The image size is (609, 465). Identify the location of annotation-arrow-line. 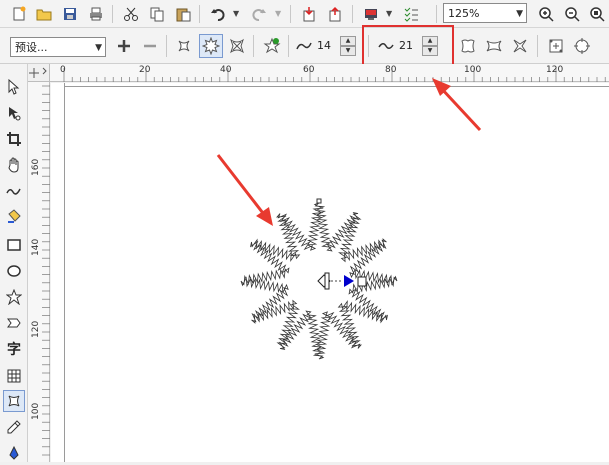
(460, 109).